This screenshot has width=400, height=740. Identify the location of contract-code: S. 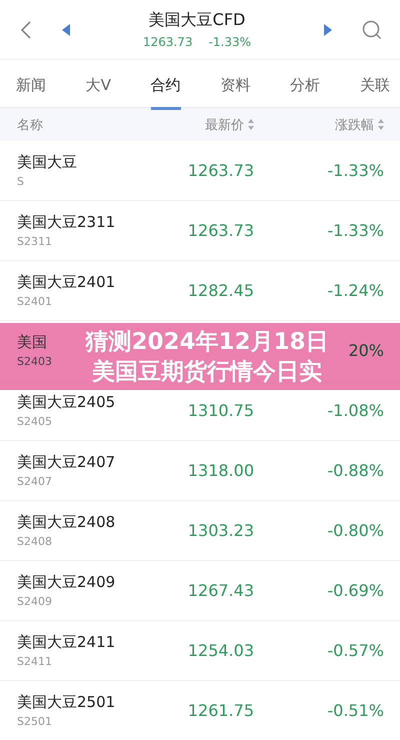
(20, 181).